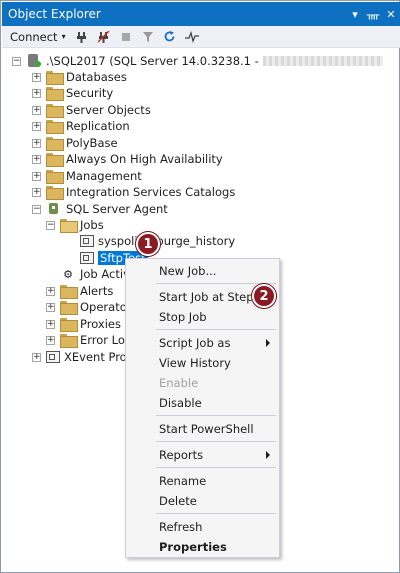 The height and width of the screenshot is (573, 400). I want to click on tree-node-jobs: − Jobs, so click(75, 225).